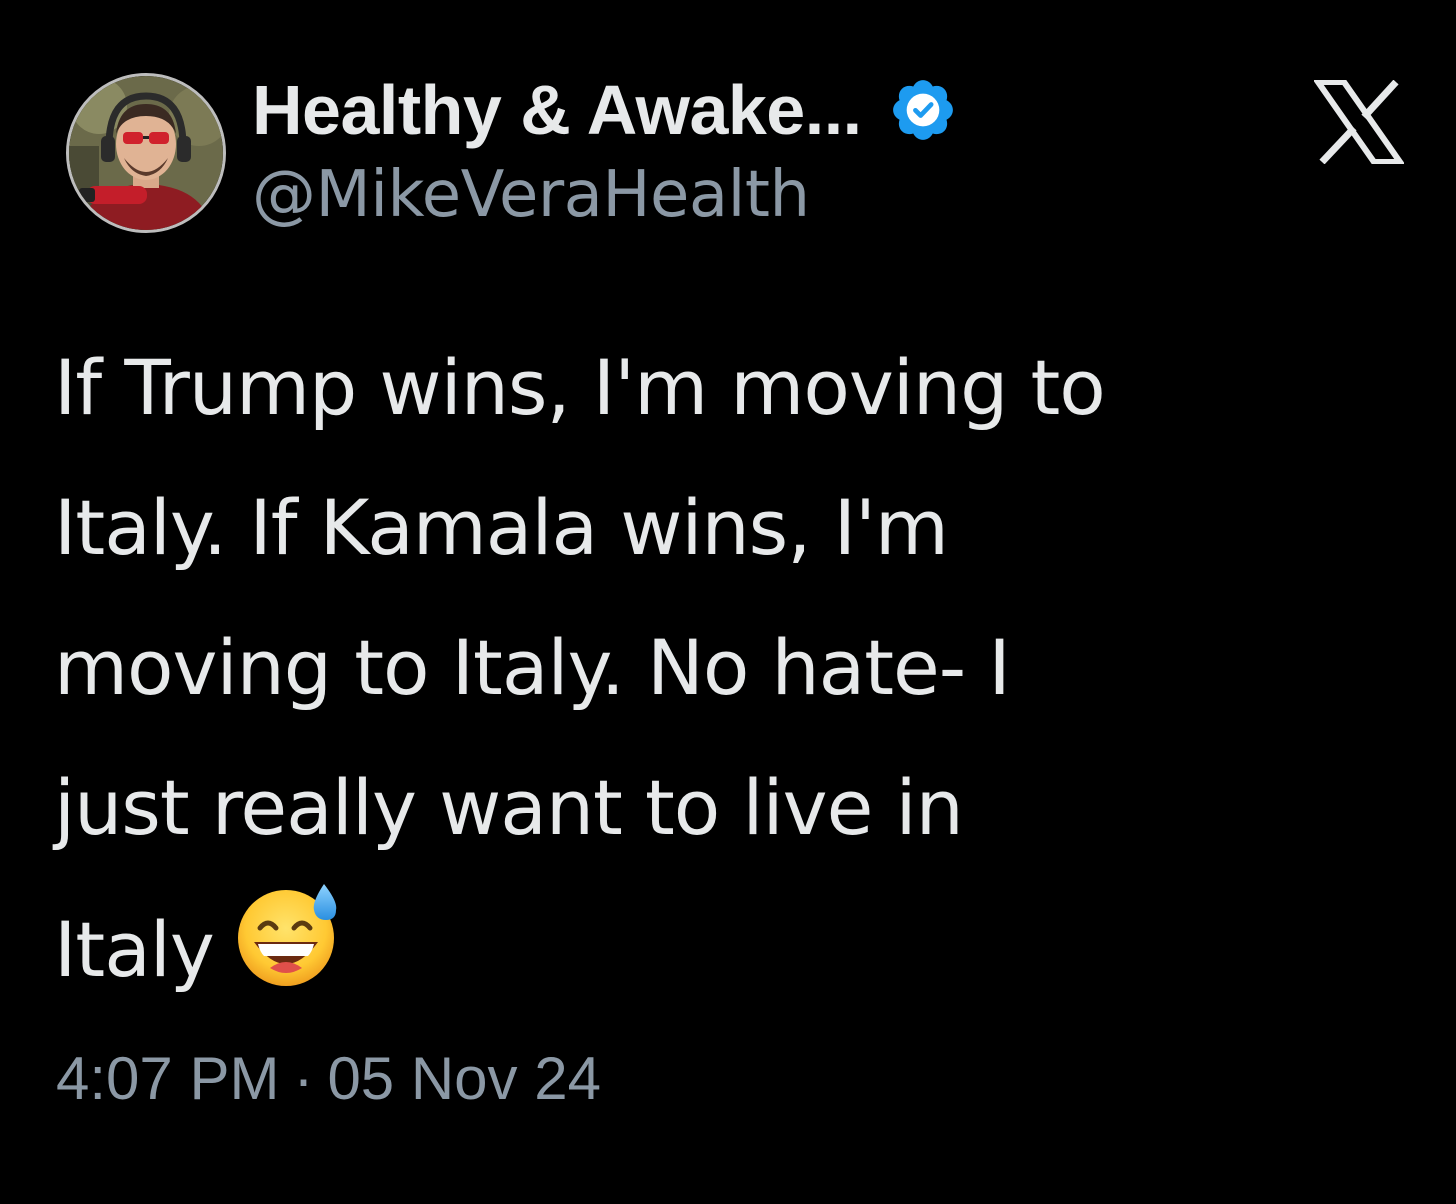 The height and width of the screenshot is (1204, 1456). I want to click on avatar-photo-icon, so click(146, 153).